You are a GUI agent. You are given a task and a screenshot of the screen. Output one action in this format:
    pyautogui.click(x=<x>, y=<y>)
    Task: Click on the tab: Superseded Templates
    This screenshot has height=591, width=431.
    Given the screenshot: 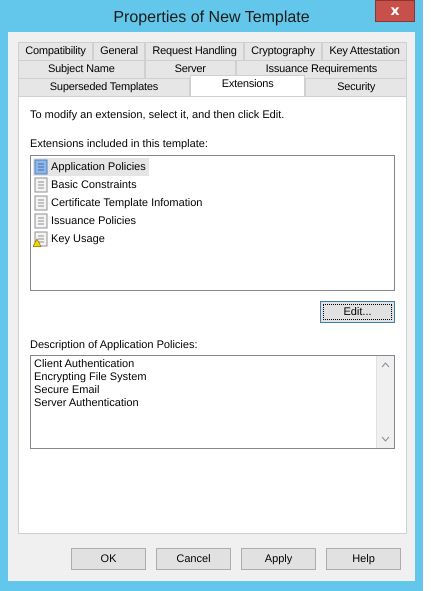 What is the action you would take?
    pyautogui.click(x=104, y=87)
    